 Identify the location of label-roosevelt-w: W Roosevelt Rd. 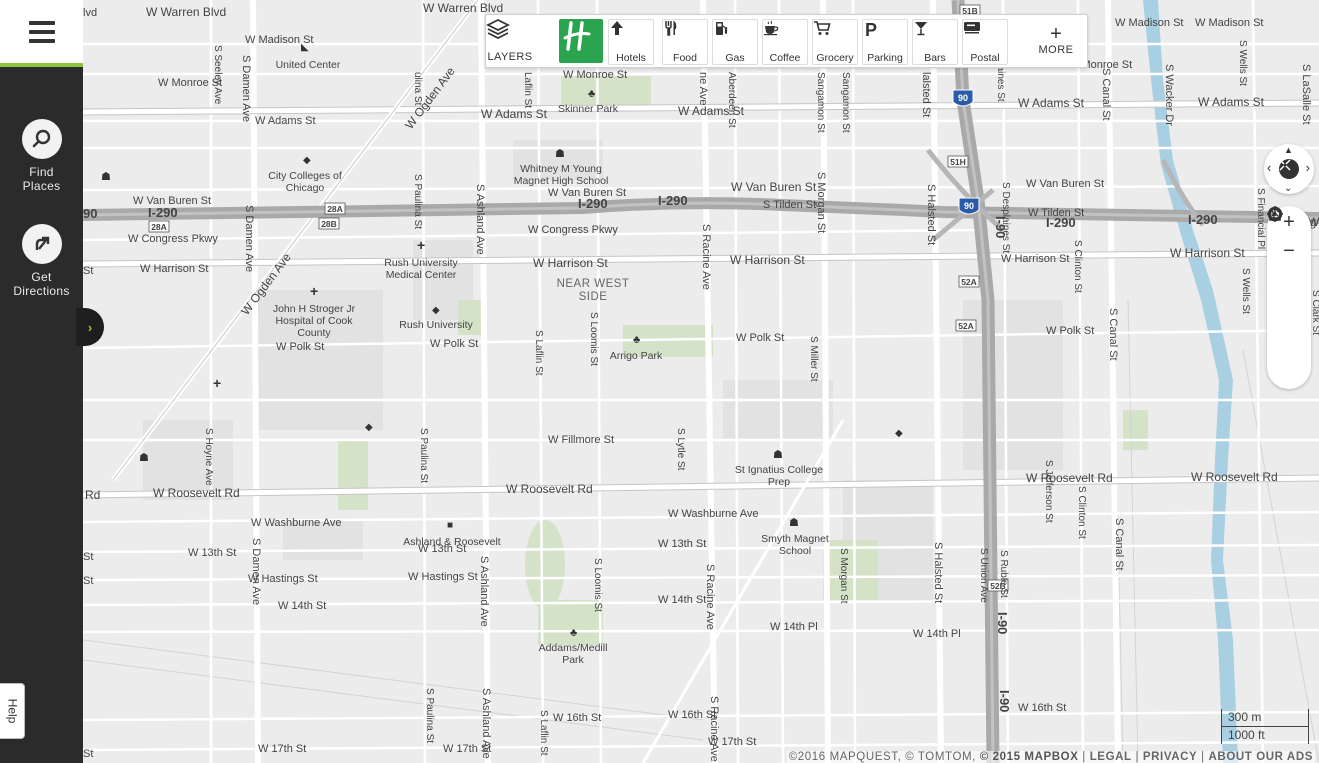
(196, 493).